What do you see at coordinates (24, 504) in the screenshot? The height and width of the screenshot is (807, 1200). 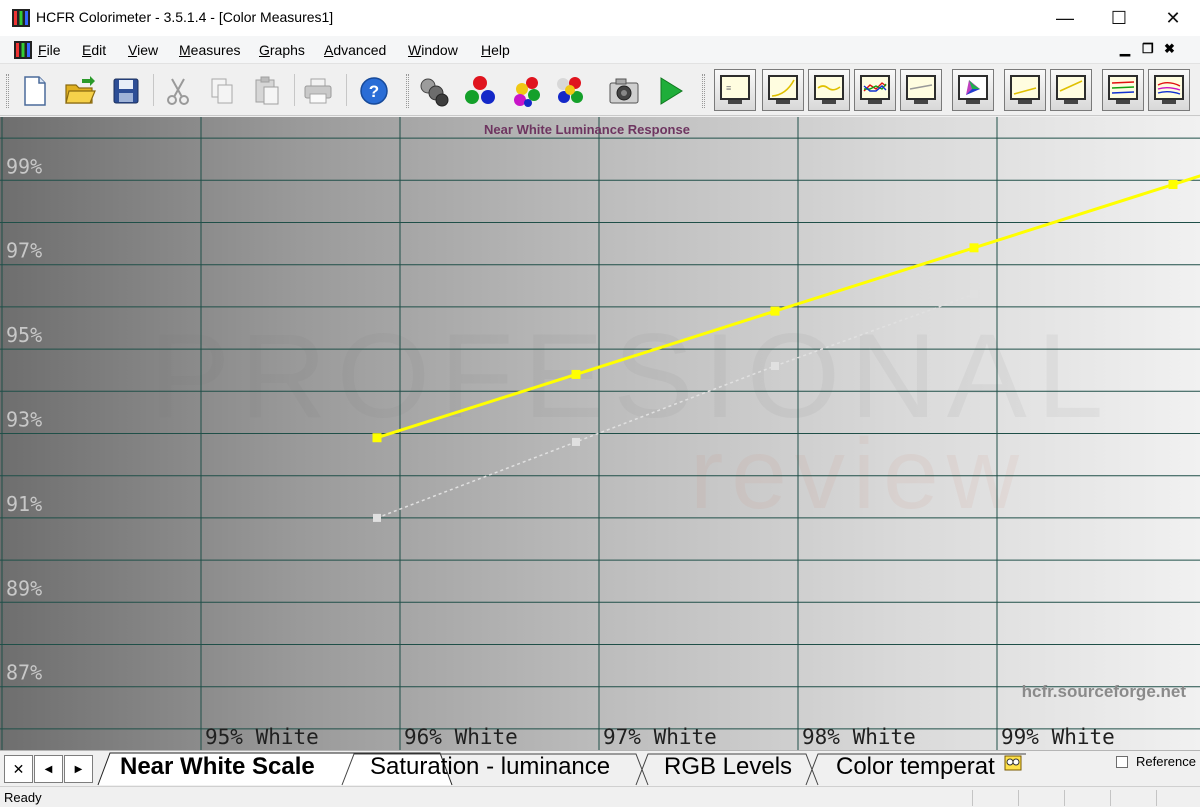 I see `y-tick-label: 91%` at bounding box center [24, 504].